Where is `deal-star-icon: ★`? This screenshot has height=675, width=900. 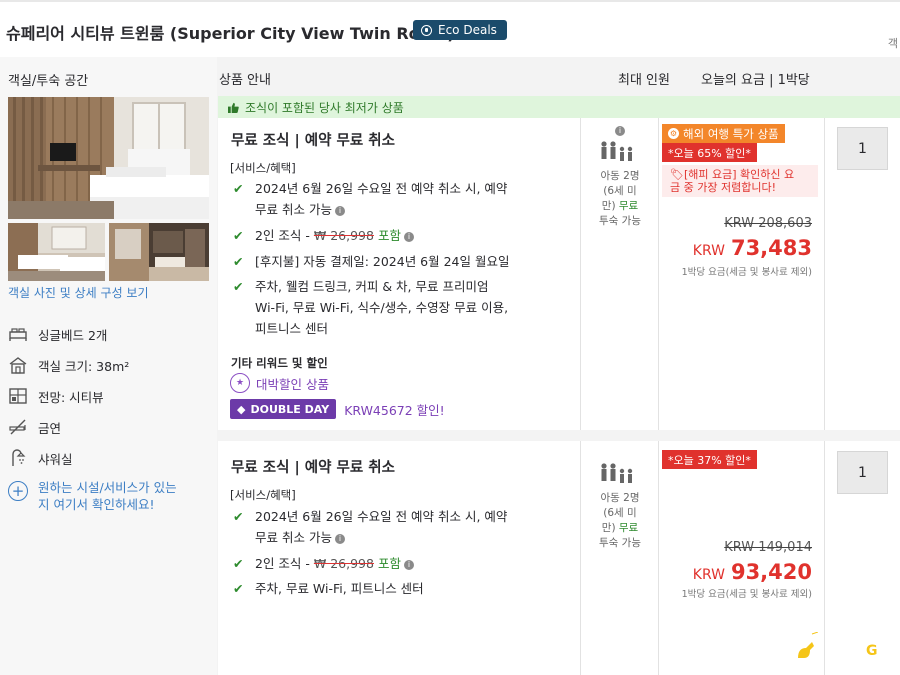
deal-star-icon: ★ is located at coordinates (240, 383).